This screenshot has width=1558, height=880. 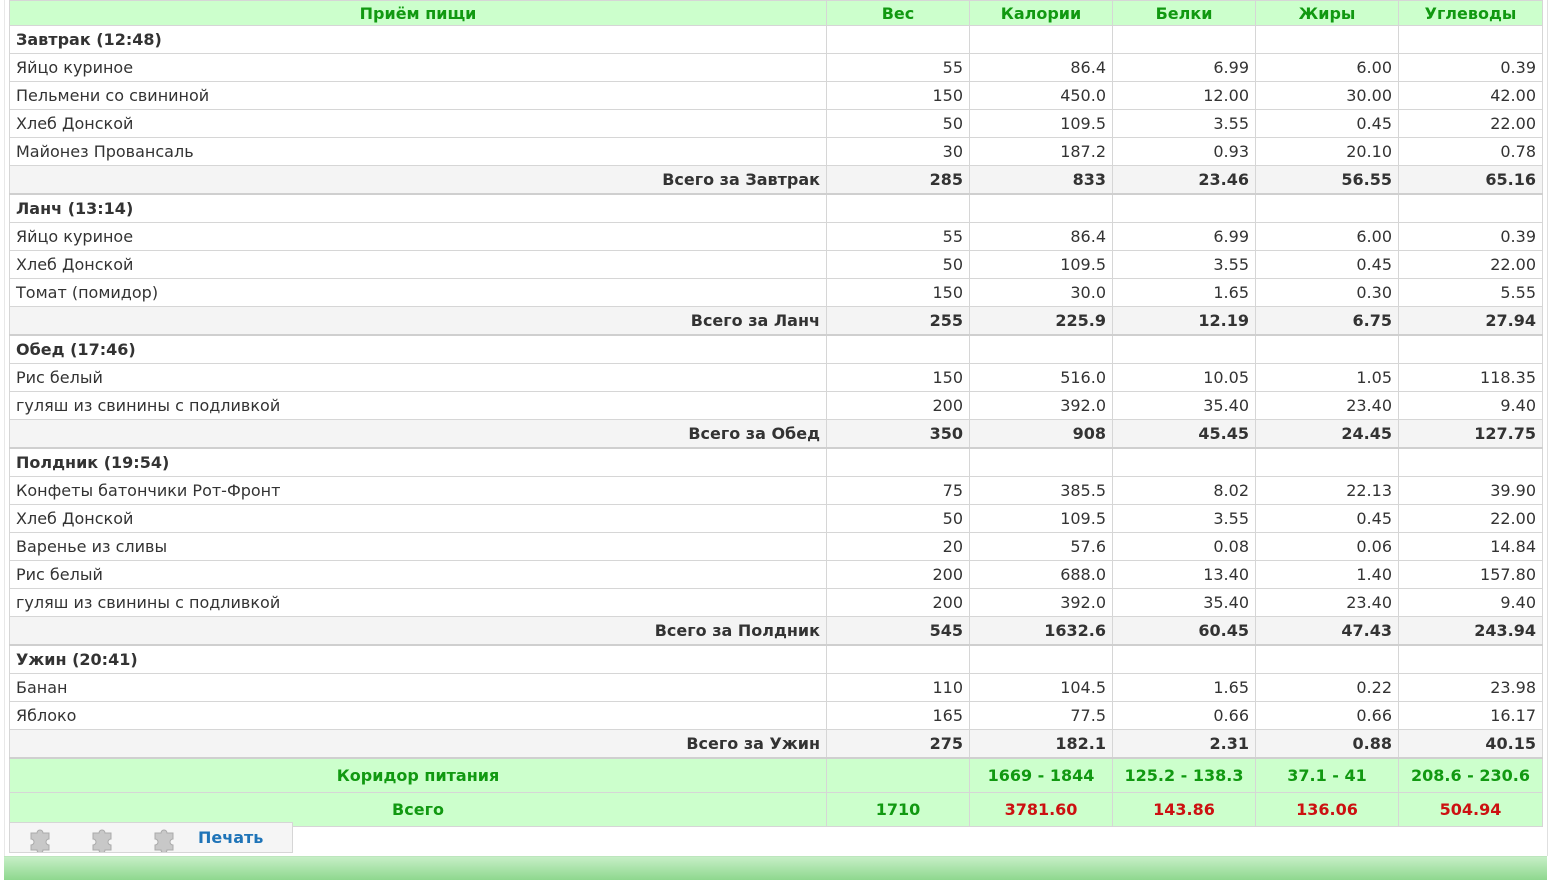 I want to click on food-item-row: Яблоко 165 77.5 0.66 0.66 16.17, so click(x=776, y=715).